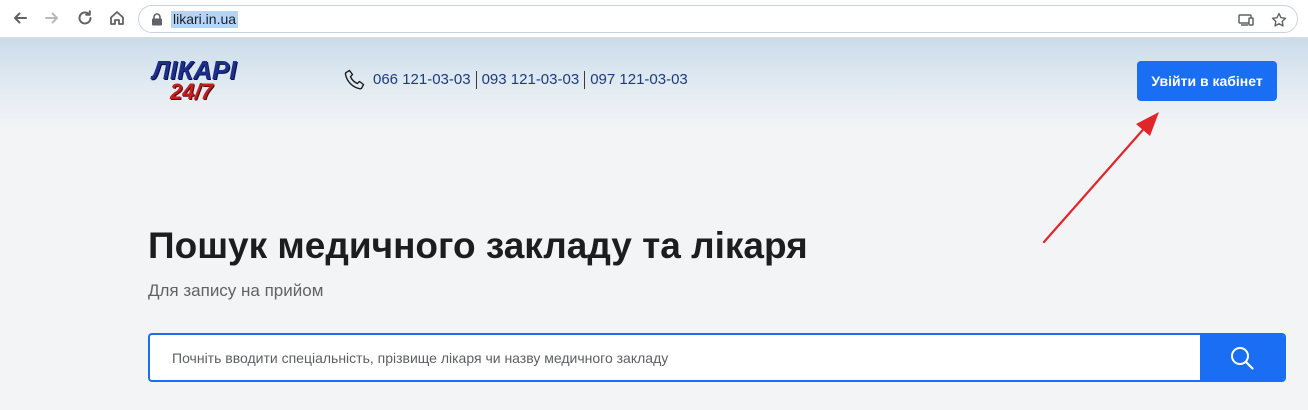 The image size is (1308, 410). Describe the element at coordinates (1207, 81) in the screenshot. I see `login-button: Увійти в кабінет` at that location.